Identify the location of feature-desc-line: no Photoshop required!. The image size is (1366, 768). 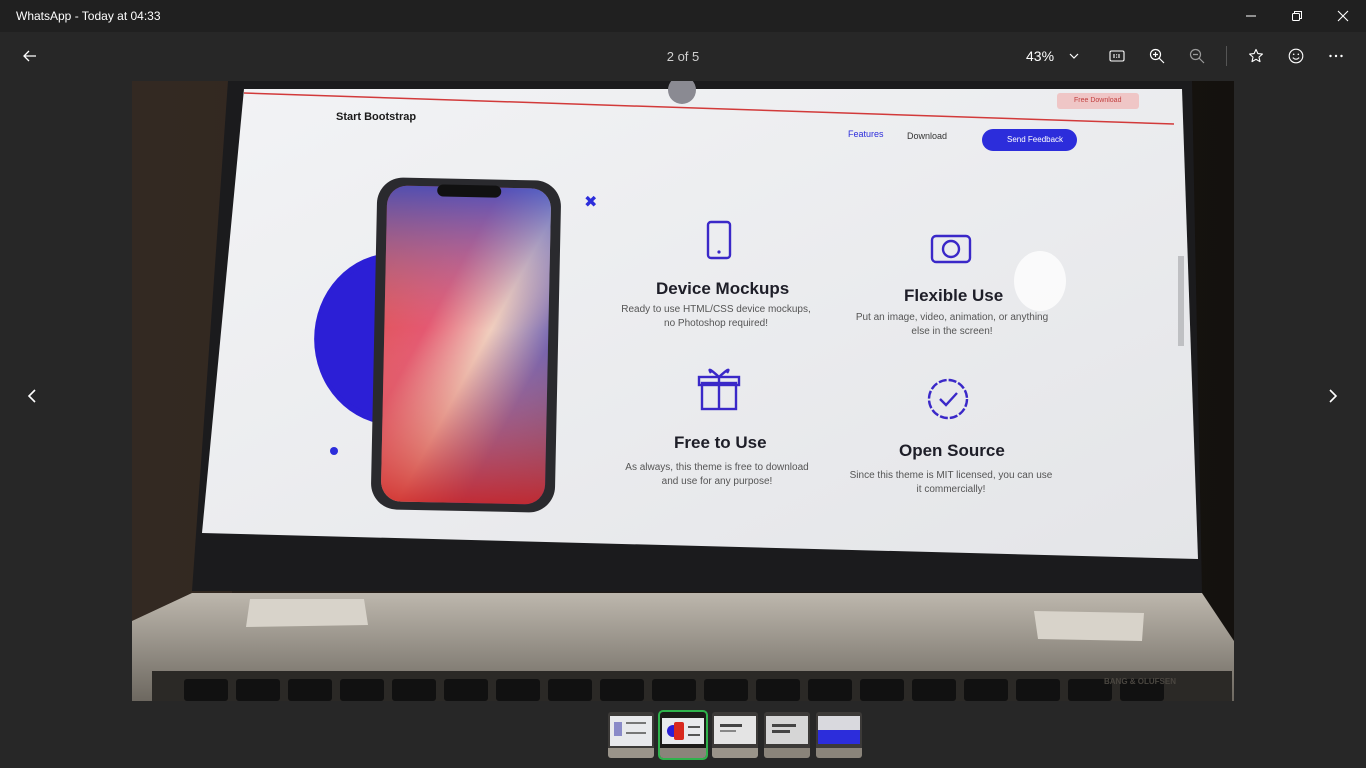
(716, 323).